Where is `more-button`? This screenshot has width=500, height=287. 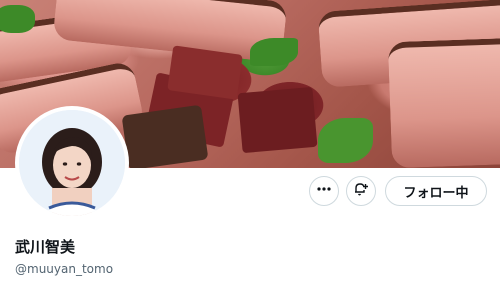
more-button is located at coordinates (324, 191).